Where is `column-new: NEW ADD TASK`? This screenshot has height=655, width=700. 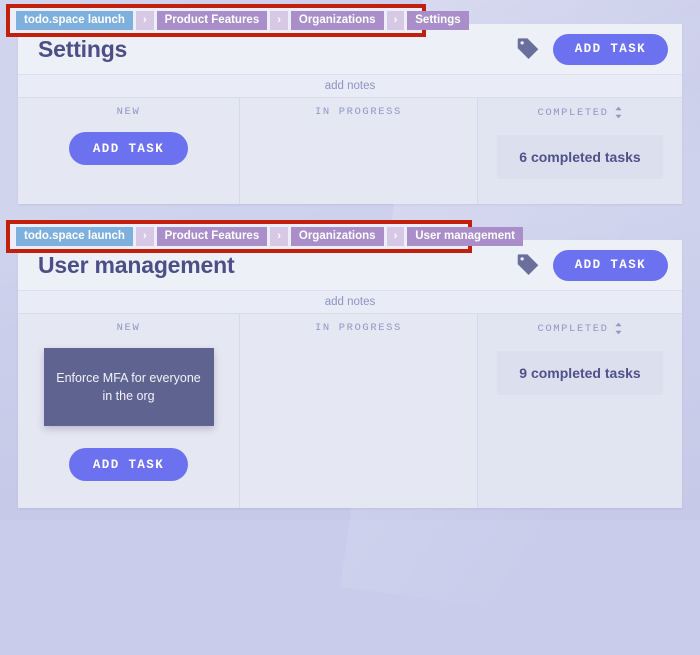
column-new: NEW ADD TASK is located at coordinates (129, 151).